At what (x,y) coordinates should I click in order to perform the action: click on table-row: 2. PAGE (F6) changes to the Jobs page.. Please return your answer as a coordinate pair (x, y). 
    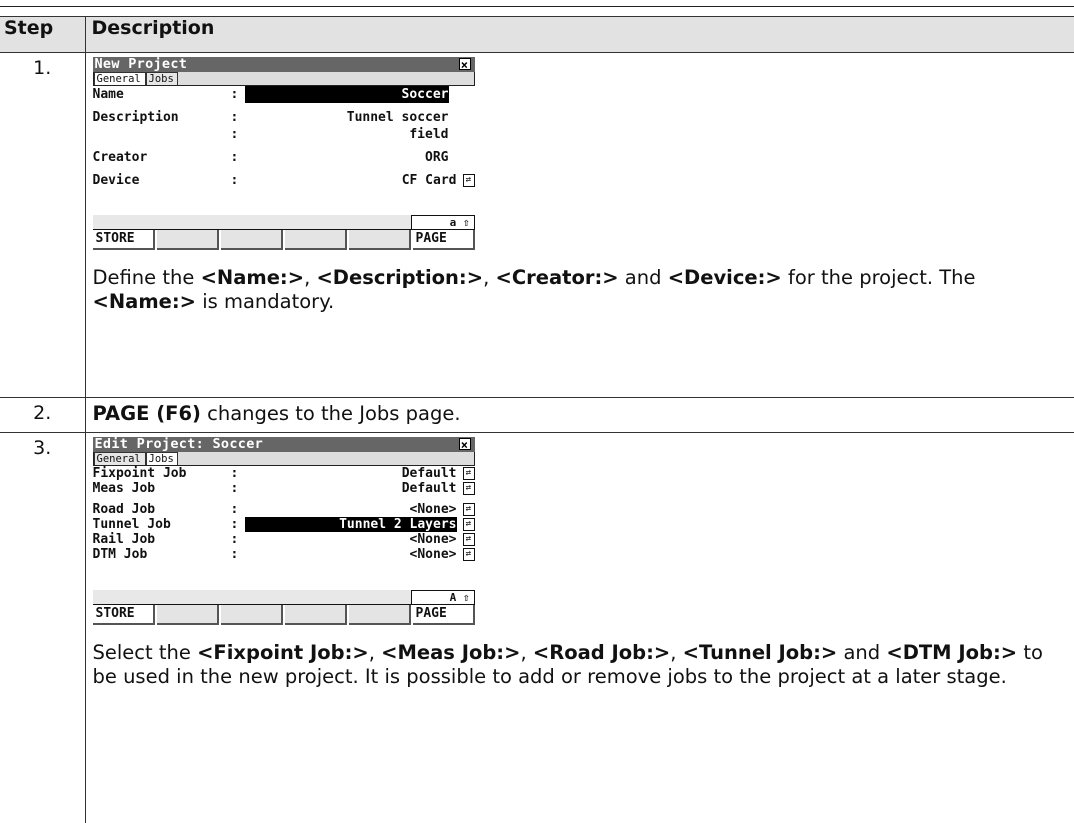
    Looking at the image, I should click on (537, 415).